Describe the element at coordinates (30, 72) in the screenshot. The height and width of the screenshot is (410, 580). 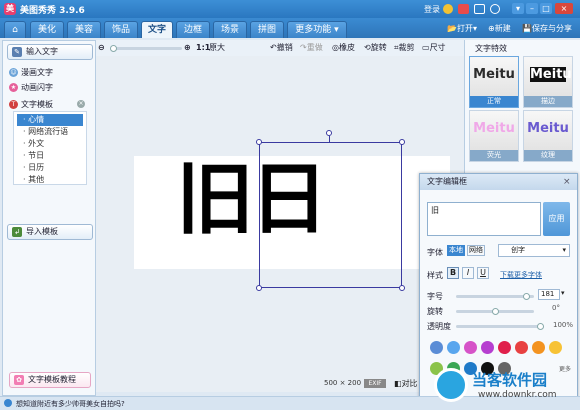
I see `comic-text-item: ☺ 漫画文字` at that location.